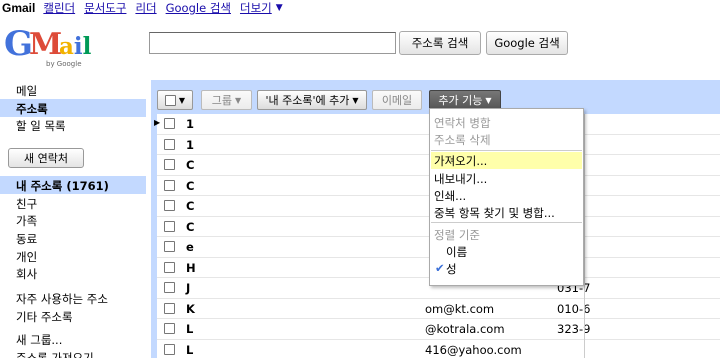  I want to click on nav-more: 더보기, so click(256, 8).